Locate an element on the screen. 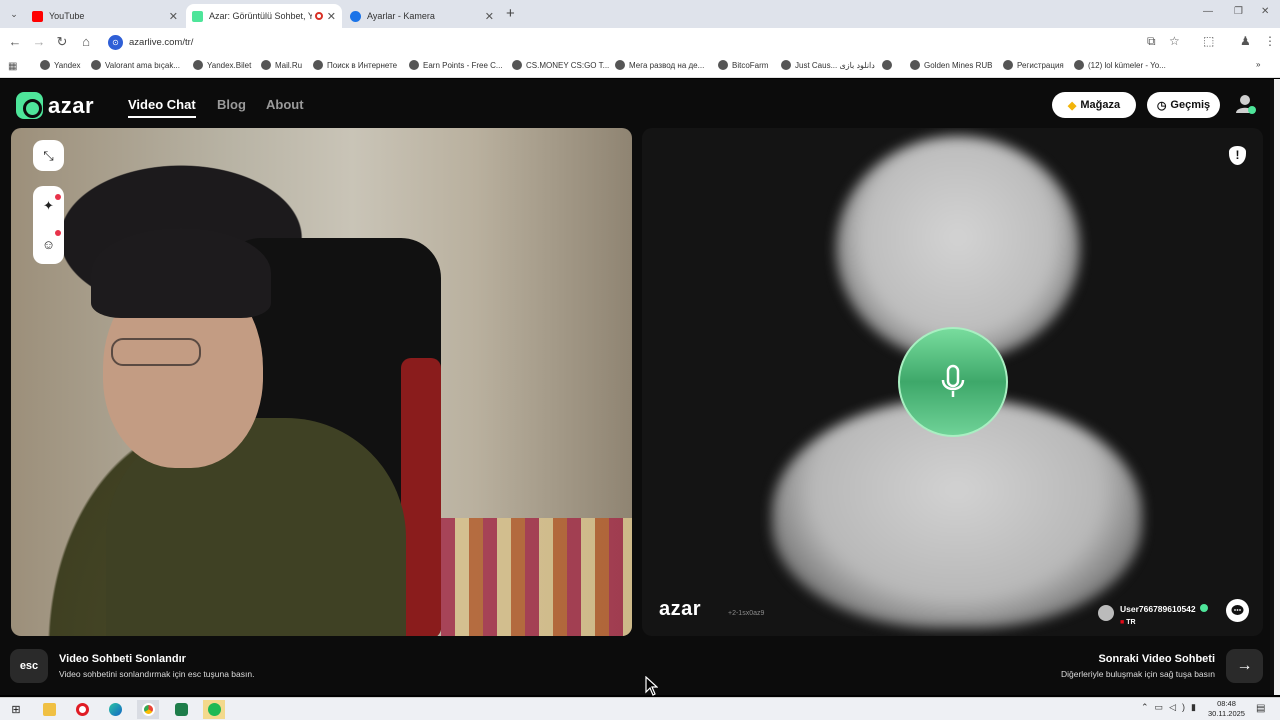 This screenshot has height=720, width=1280. extensions-icon: ⬚ is located at coordinates (1208, 41).